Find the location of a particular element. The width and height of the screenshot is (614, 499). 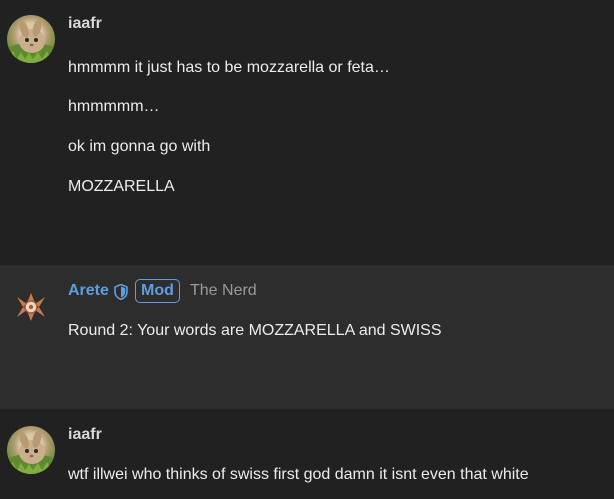

arete-avatar-icon is located at coordinates (31, 307).